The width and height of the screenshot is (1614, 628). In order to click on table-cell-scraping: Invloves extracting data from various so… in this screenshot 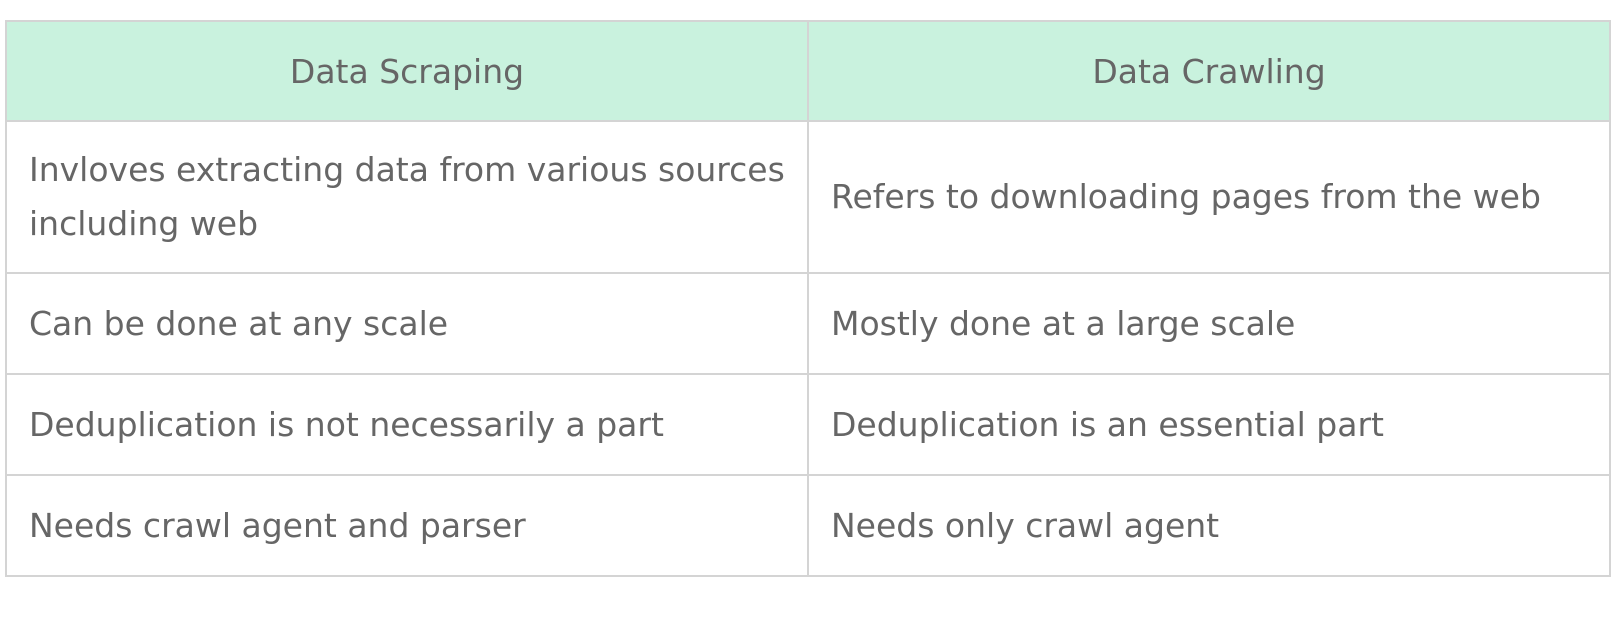, I will do `click(407, 197)`.